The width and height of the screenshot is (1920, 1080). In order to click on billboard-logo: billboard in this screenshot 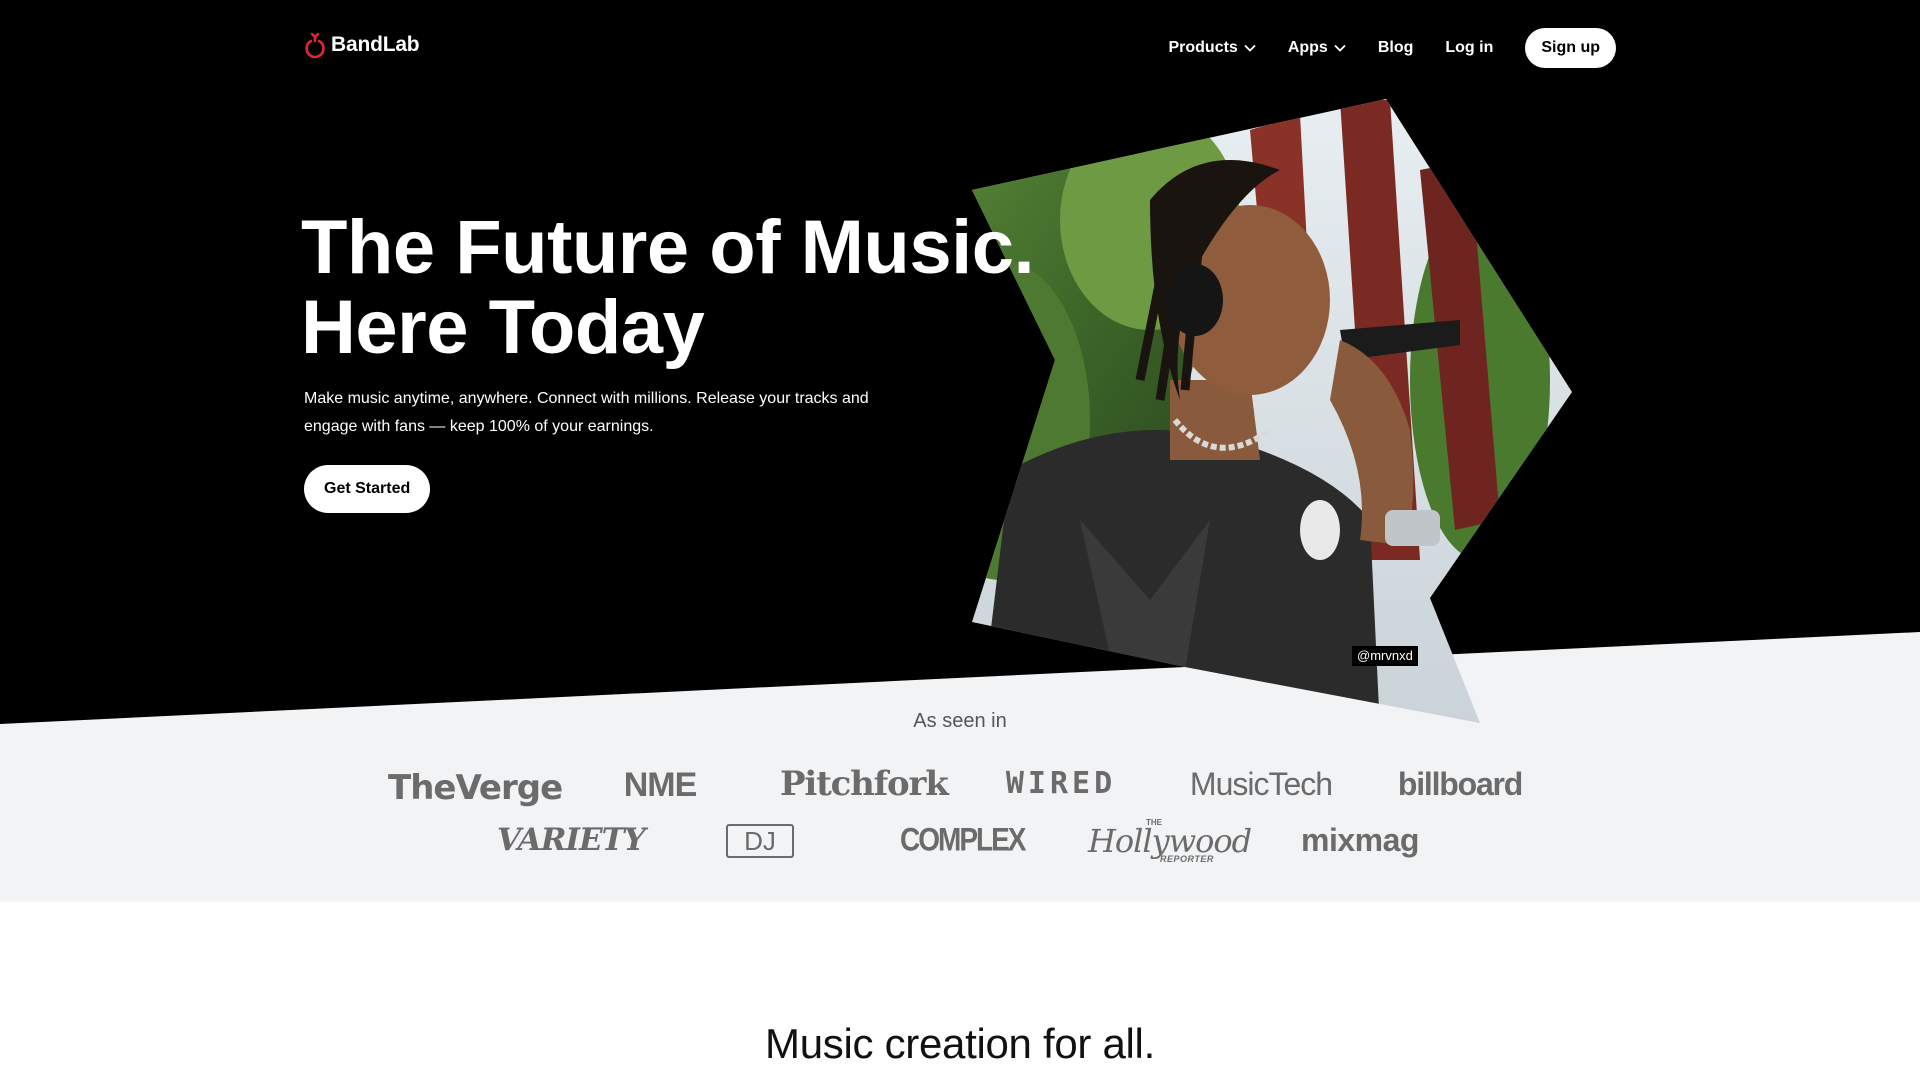, I will do `click(1460, 784)`.